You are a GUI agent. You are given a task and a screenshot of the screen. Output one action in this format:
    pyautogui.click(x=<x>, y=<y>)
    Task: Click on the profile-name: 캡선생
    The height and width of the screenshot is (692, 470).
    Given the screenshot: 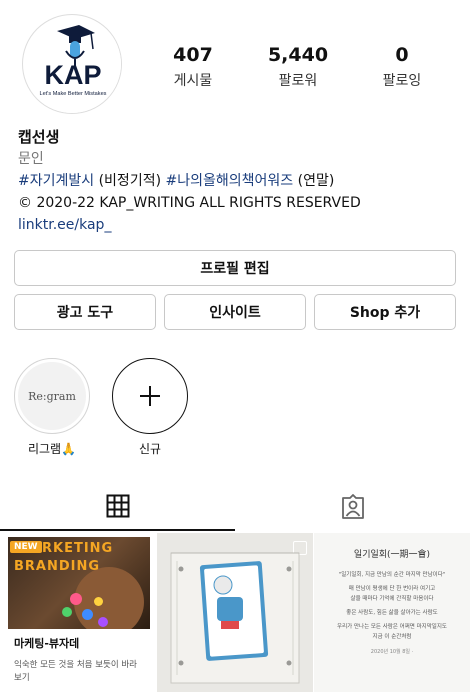 What is the action you would take?
    pyautogui.click(x=39, y=137)
    